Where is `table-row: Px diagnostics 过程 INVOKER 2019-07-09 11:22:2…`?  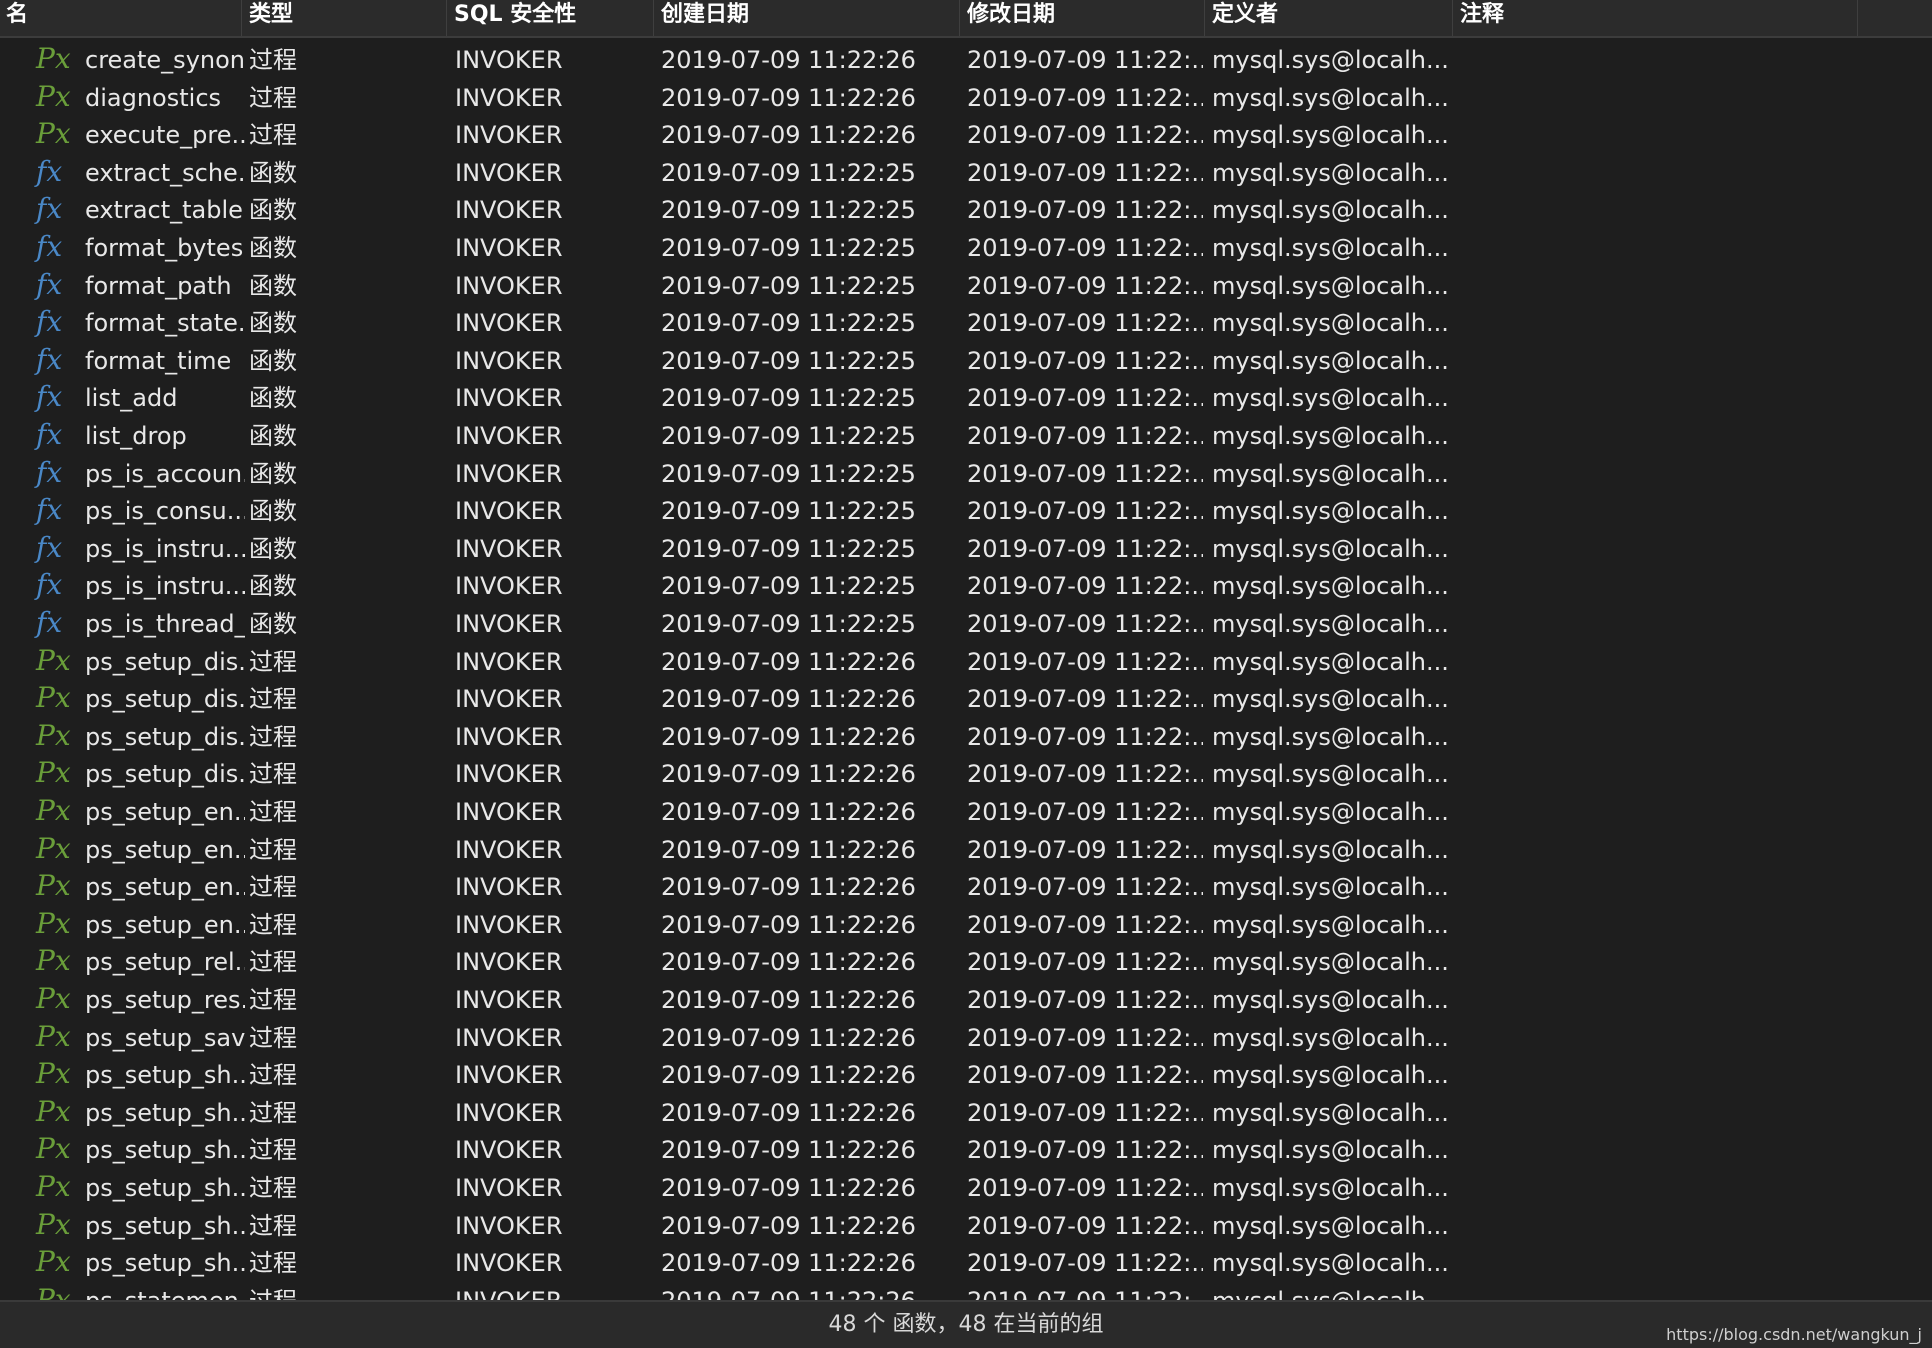 table-row: Px diagnostics 过程 INVOKER 2019-07-09 11:22:2… is located at coordinates (966, 95).